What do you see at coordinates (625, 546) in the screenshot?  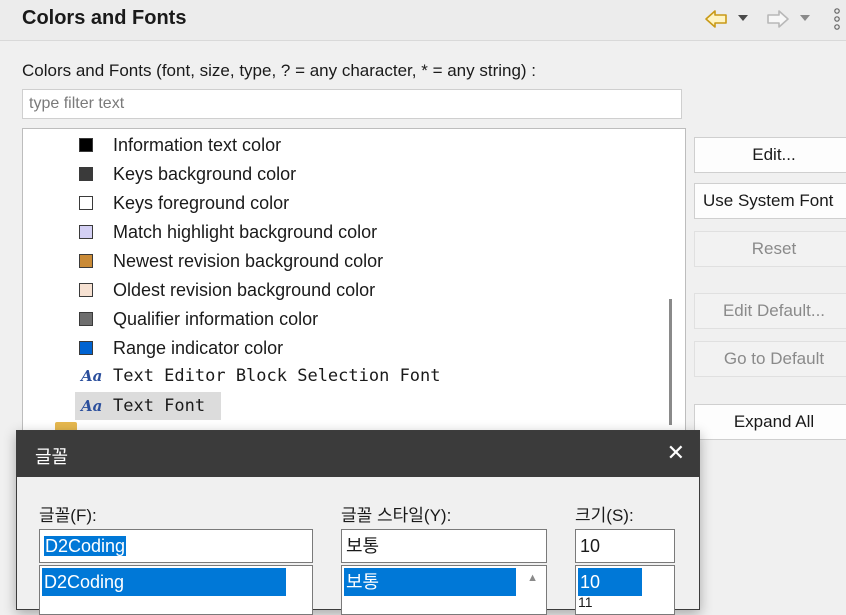 I see `font-size-input: 10` at bounding box center [625, 546].